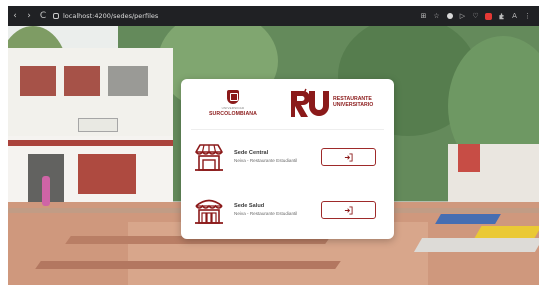 Image resolution: width=539 pixels, height=288 pixels. I want to click on header-divider, so click(287, 129).